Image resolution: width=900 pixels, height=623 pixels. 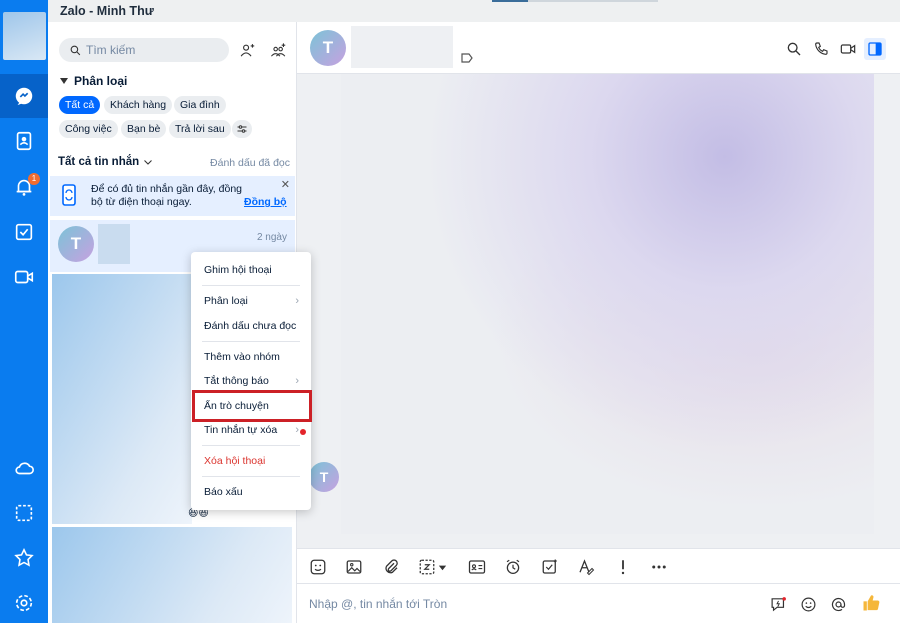 I want to click on menu-item-label: Báo xấu, so click(x=223, y=492).